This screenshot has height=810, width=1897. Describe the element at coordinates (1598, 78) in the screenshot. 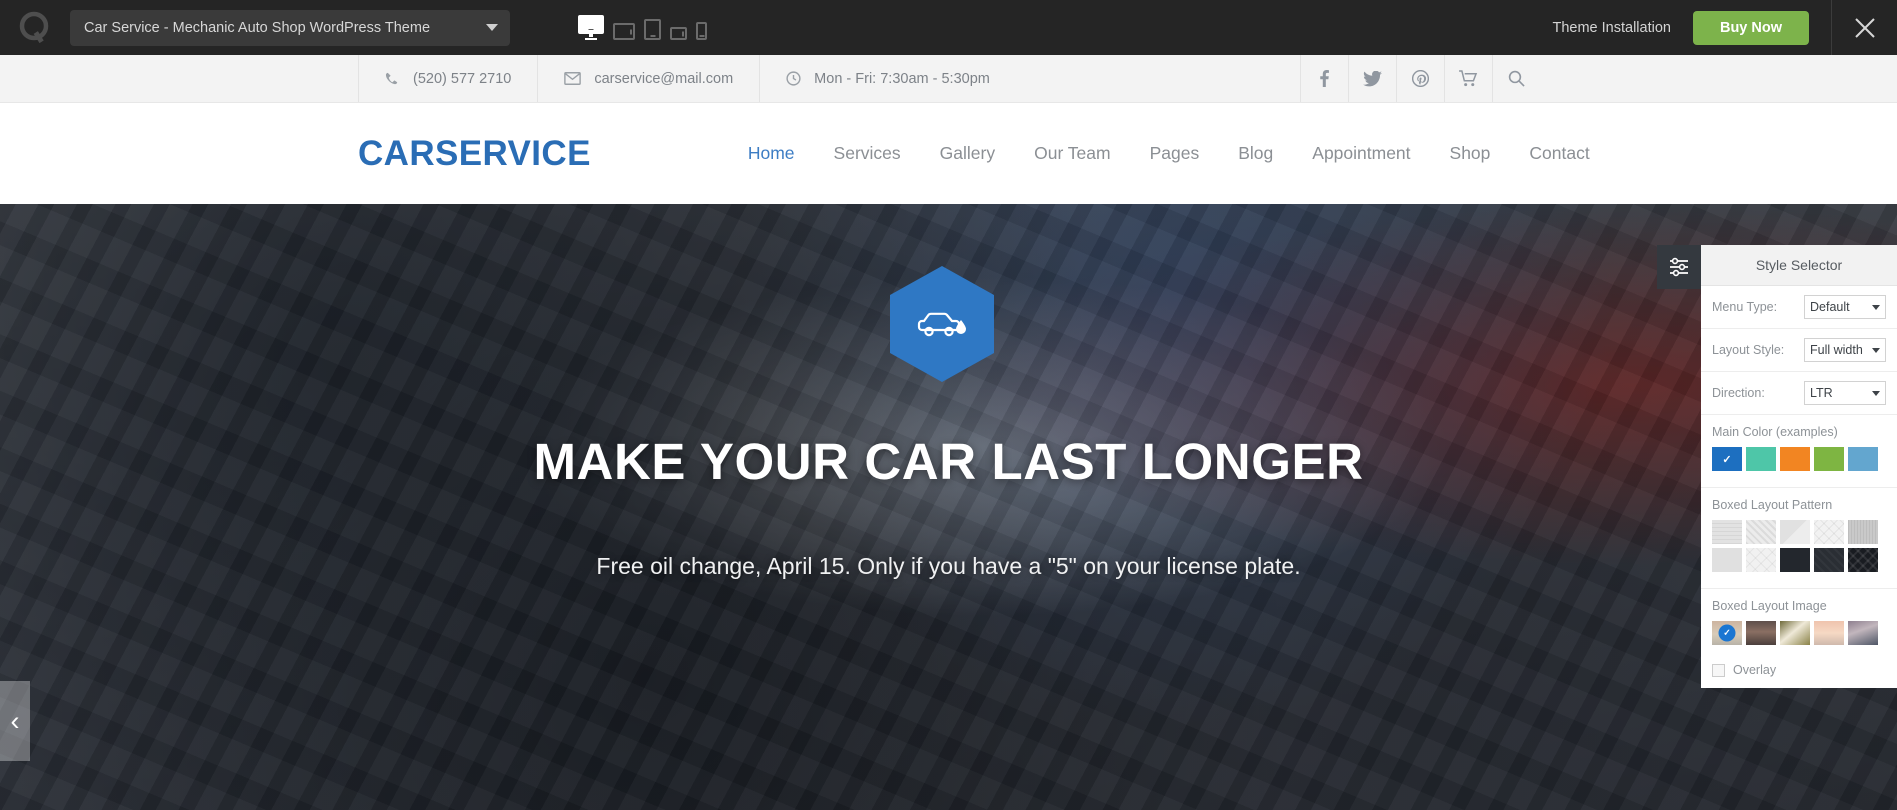

I see `social-links` at that location.